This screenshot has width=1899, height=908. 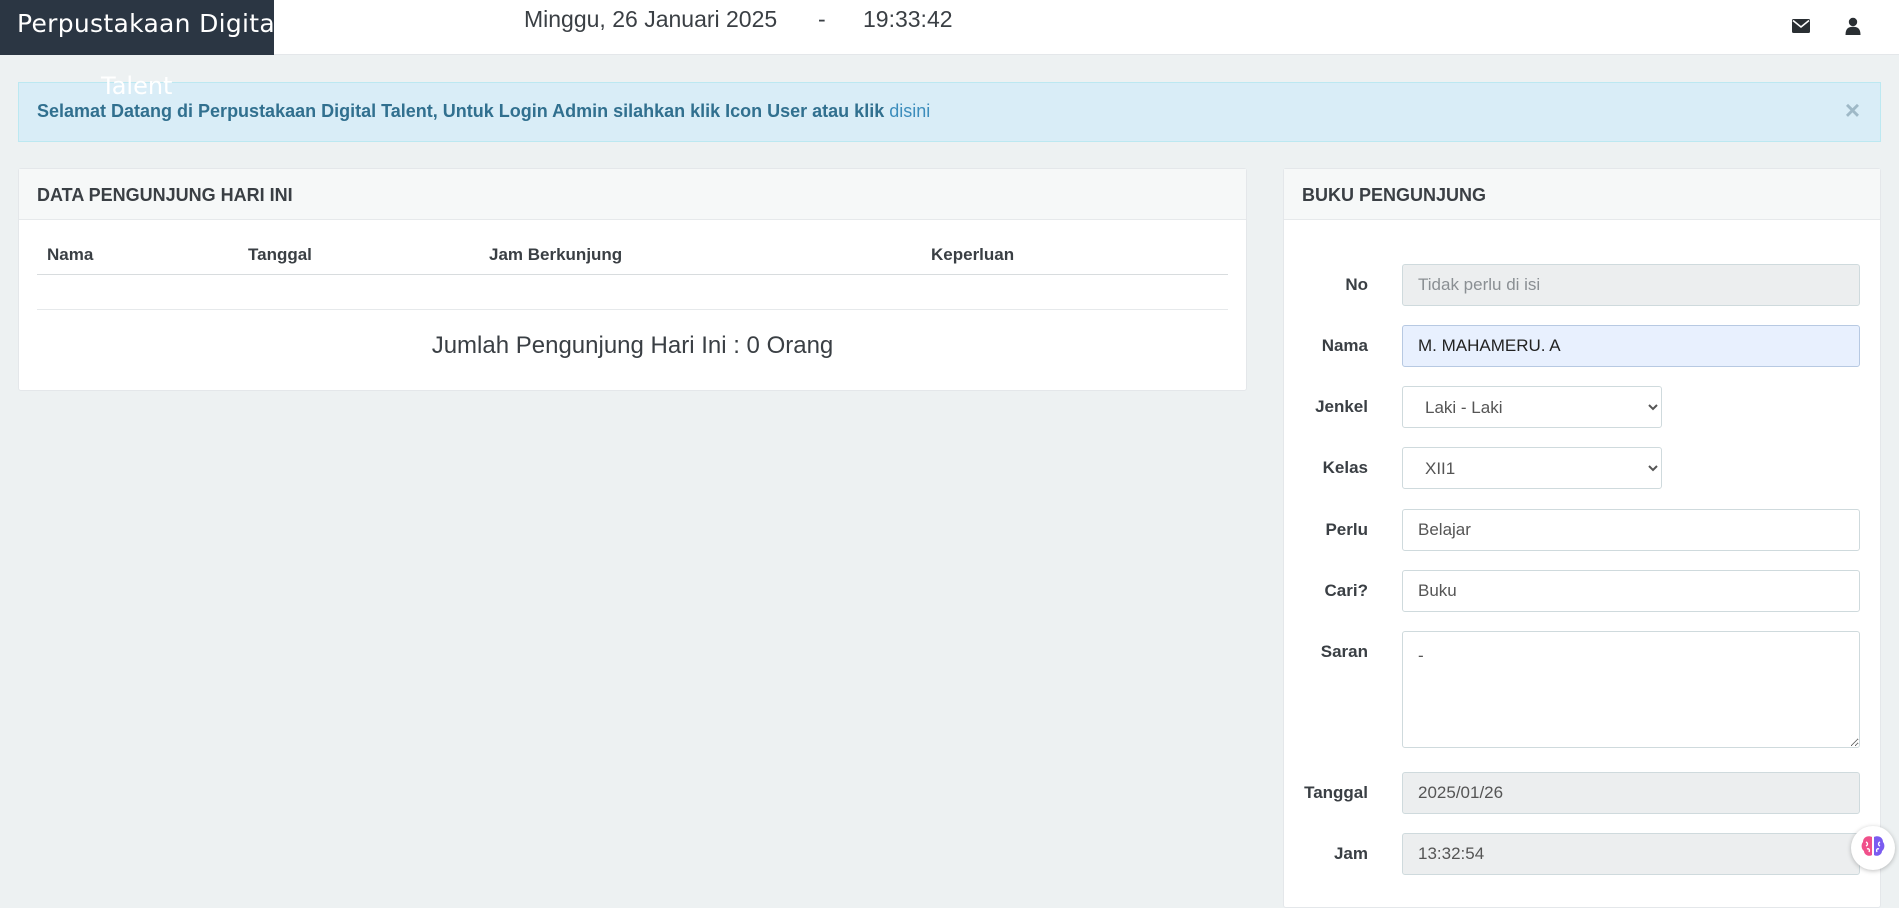 What do you see at coordinates (1631, 689) in the screenshot?
I see `saran-textarea: -` at bounding box center [1631, 689].